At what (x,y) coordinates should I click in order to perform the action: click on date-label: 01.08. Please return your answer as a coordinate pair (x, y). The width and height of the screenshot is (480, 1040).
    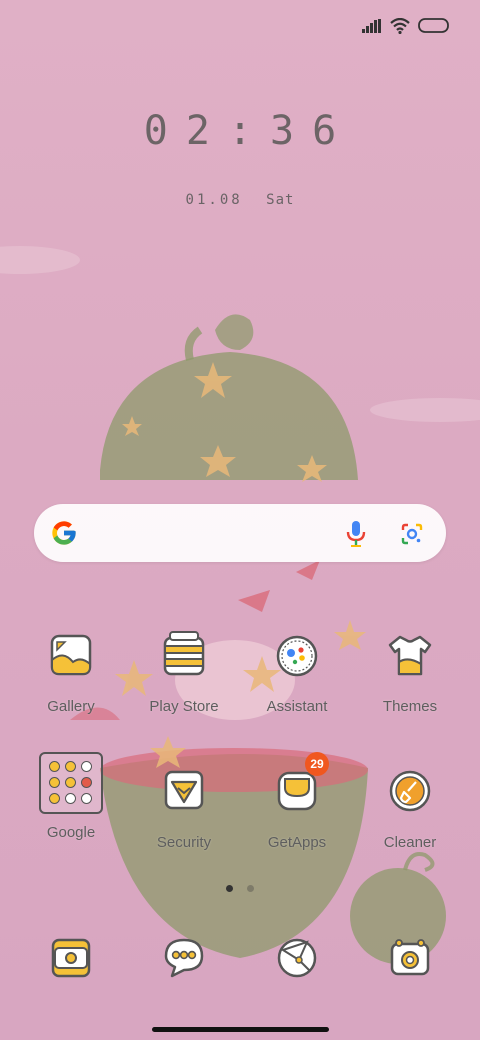
    Looking at the image, I should click on (214, 200).